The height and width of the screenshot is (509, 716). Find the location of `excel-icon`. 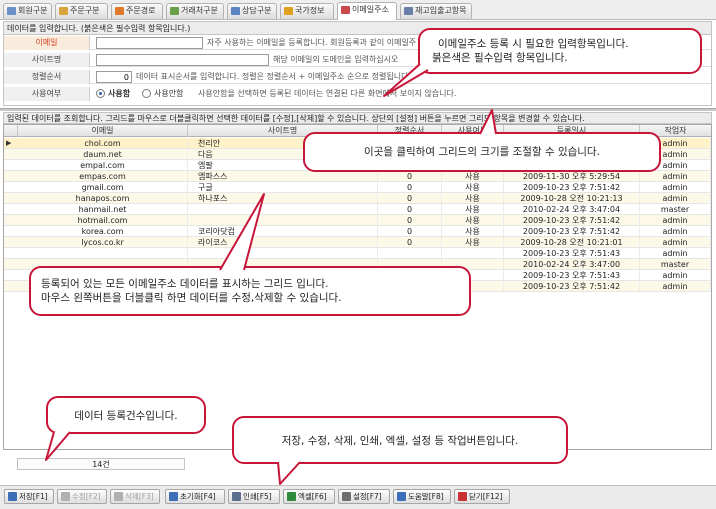

excel-icon is located at coordinates (291, 496).